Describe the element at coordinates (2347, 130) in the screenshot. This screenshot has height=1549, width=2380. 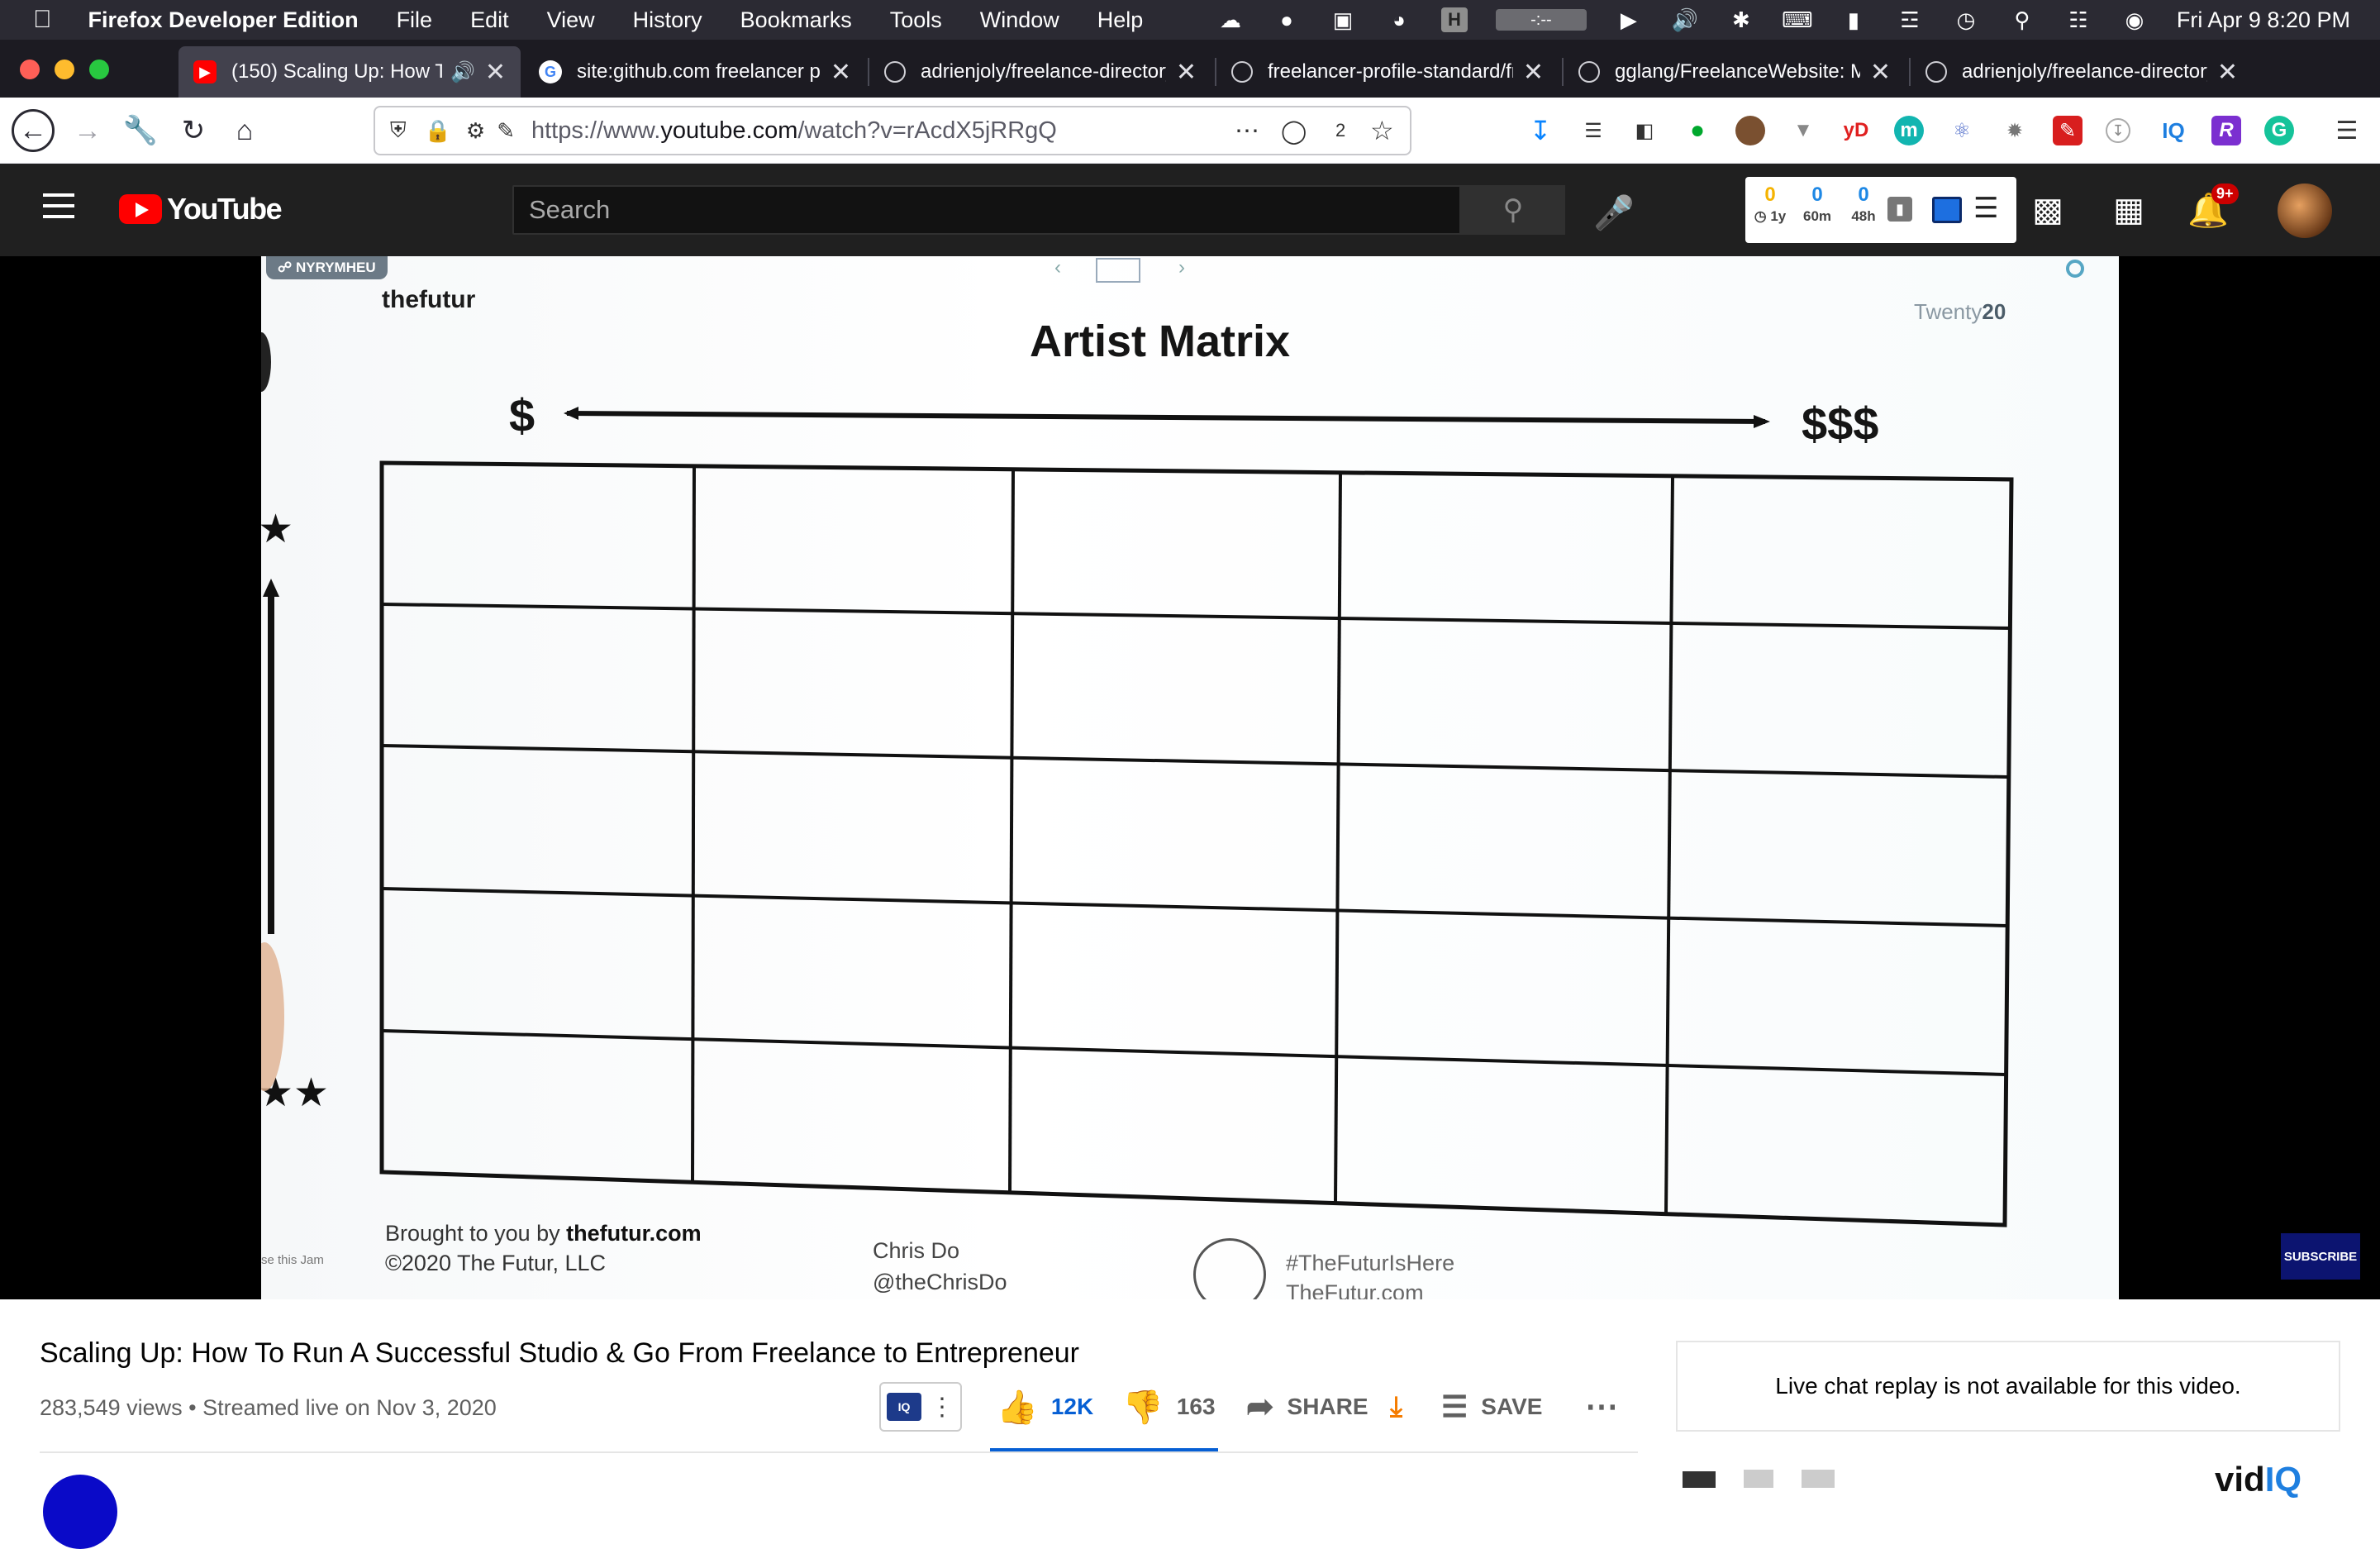
I see `hamburger-menu-icon: ☰` at that location.